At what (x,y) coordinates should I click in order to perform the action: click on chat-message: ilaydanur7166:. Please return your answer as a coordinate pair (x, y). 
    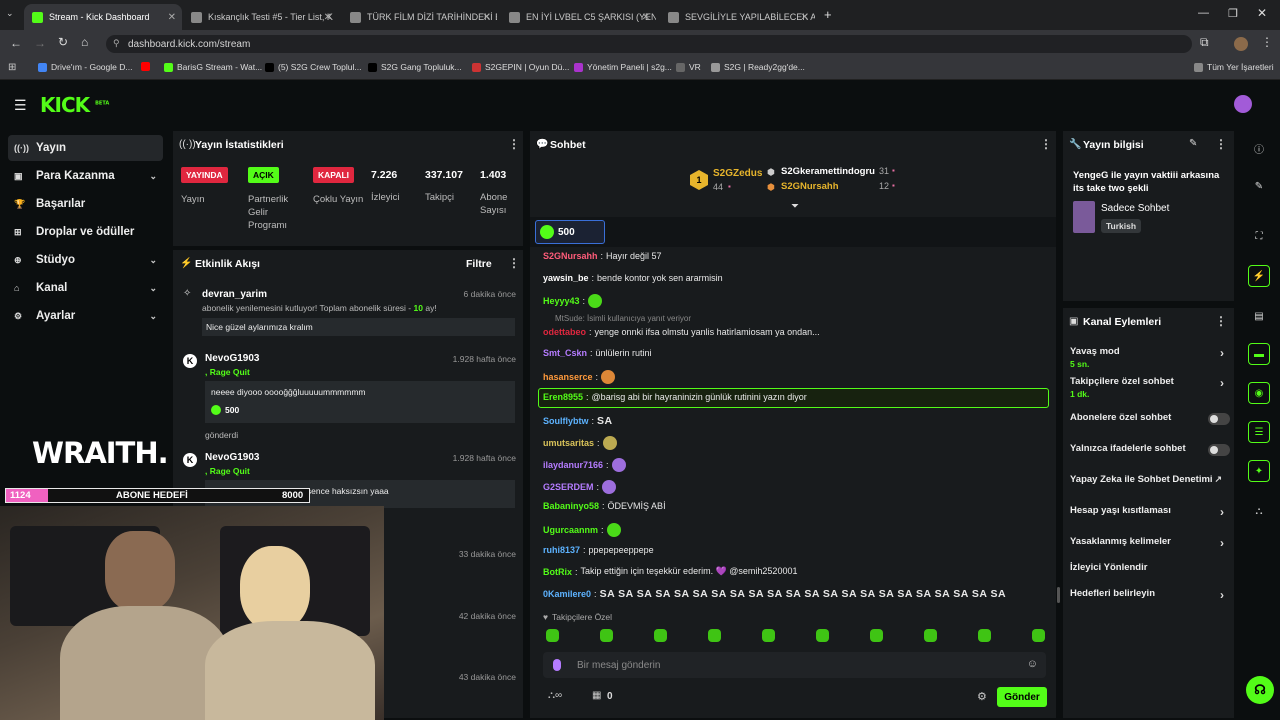
    Looking at the image, I should click on (584, 465).